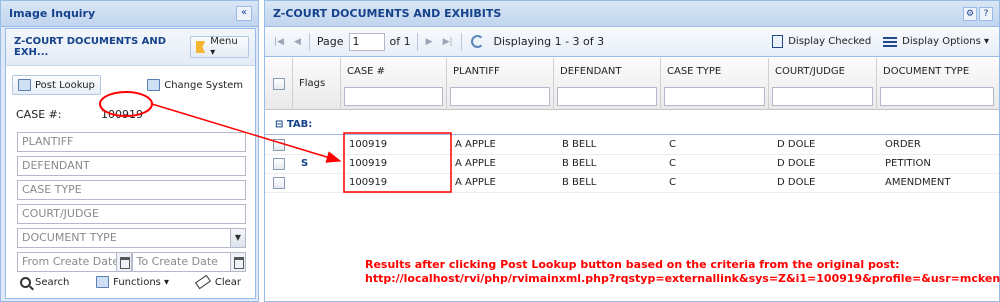 The image size is (1000, 302). What do you see at coordinates (823, 84) in the screenshot?
I see `court-judge-column-header: COURT/JUDGE` at bounding box center [823, 84].